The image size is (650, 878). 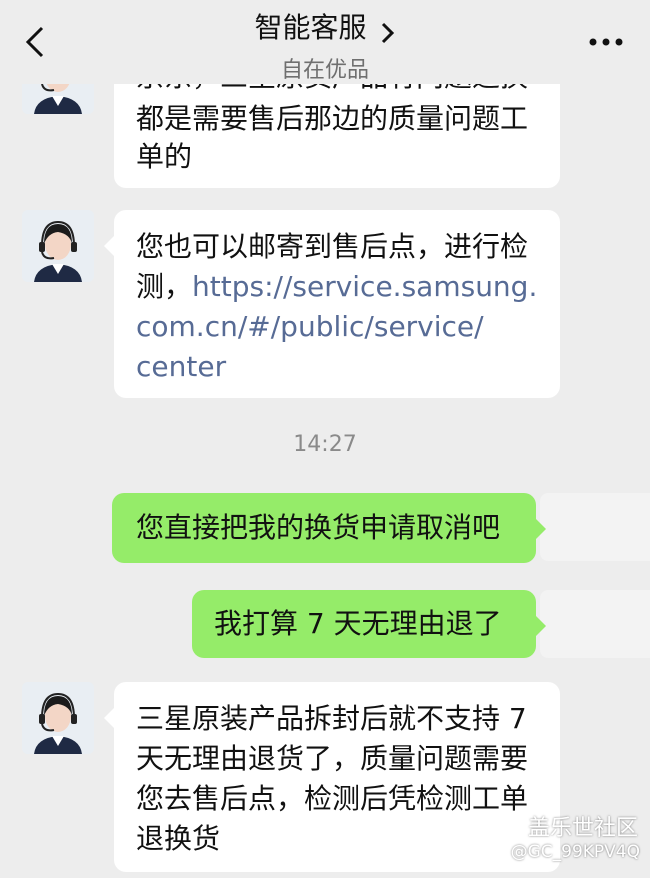 What do you see at coordinates (164, 286) in the screenshot?
I see `message-text: 测，` at bounding box center [164, 286].